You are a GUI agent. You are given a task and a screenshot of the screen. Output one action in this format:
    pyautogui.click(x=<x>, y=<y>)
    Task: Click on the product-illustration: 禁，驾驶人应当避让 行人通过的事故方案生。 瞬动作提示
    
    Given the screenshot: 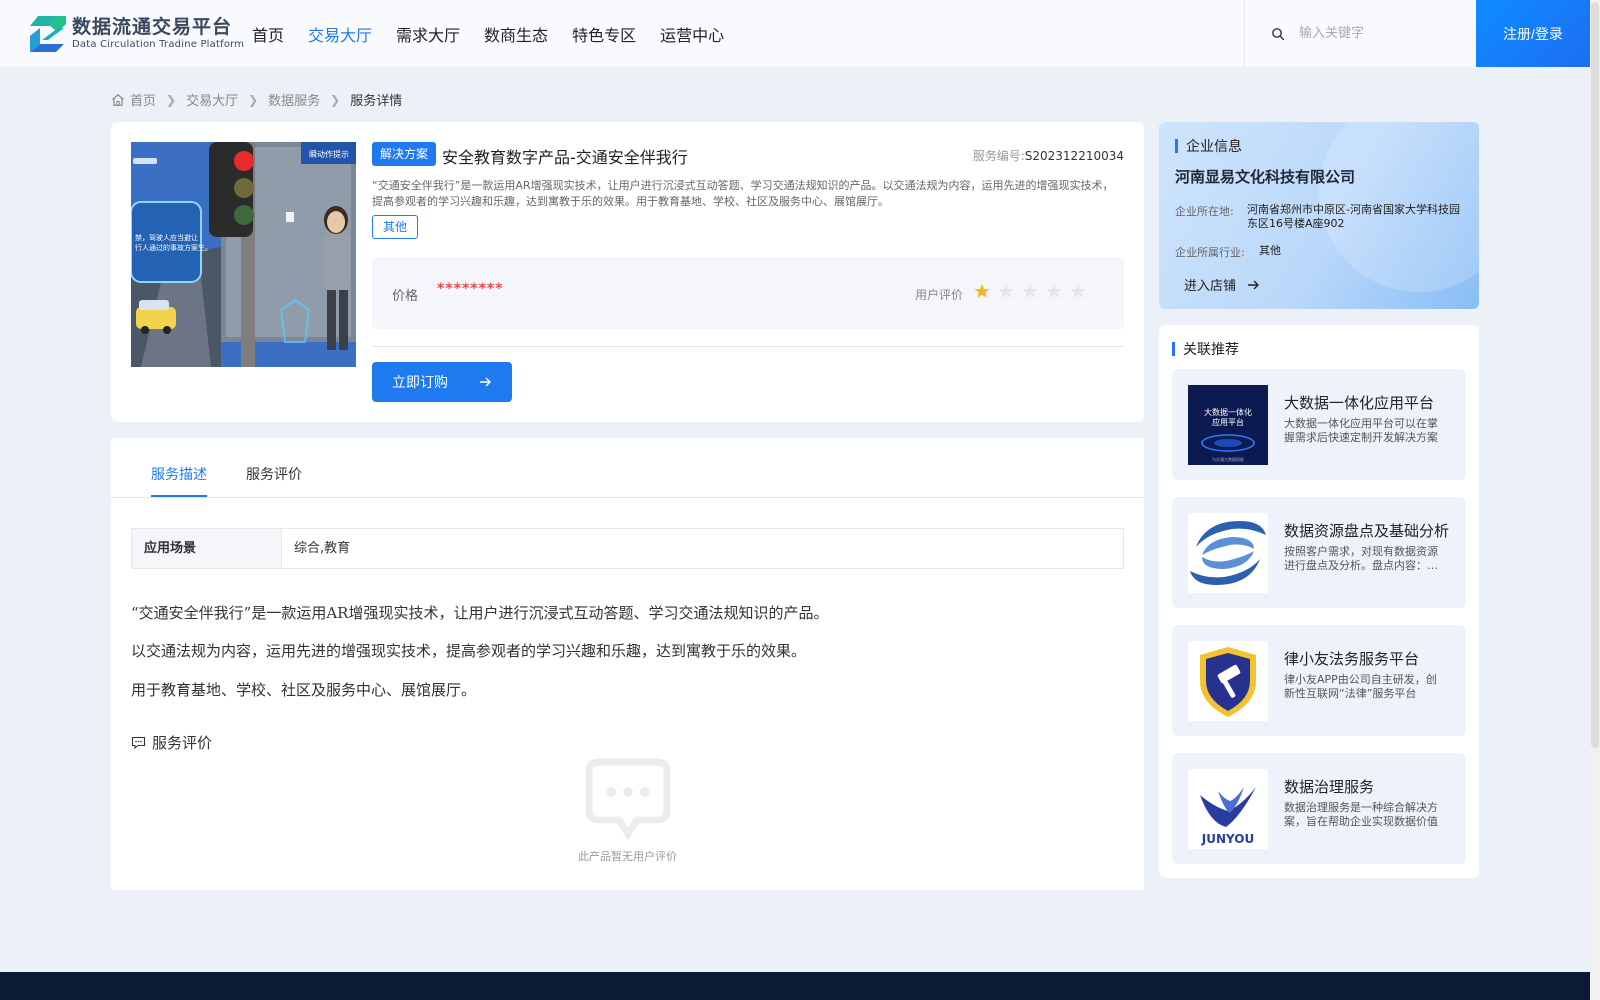 What is the action you would take?
    pyautogui.click(x=243, y=254)
    